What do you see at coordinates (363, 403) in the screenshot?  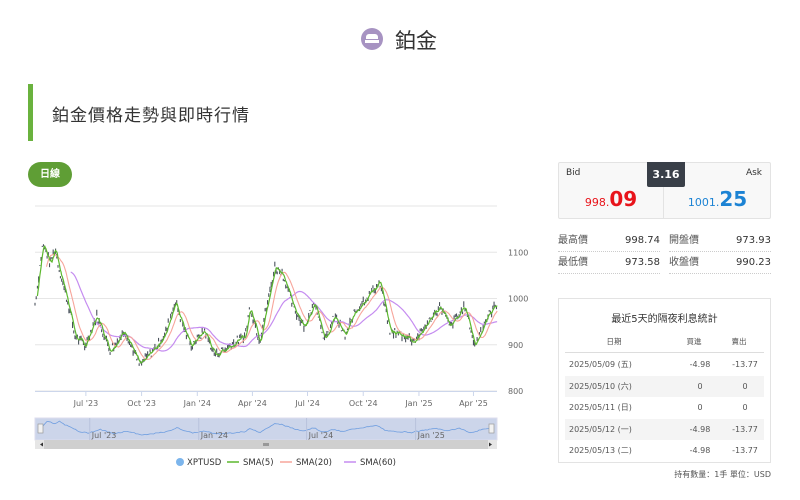 I see `x-tick-label: Oct '24` at bounding box center [363, 403].